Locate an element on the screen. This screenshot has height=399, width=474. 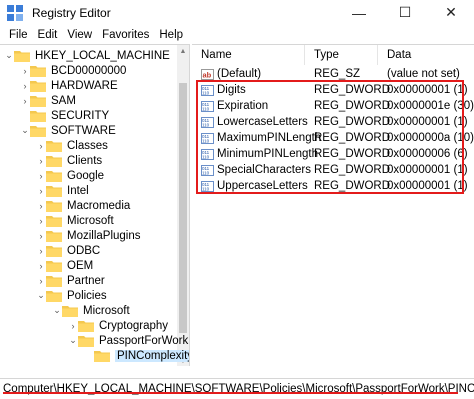
path-underline-annotation is located at coordinates (230, 393).